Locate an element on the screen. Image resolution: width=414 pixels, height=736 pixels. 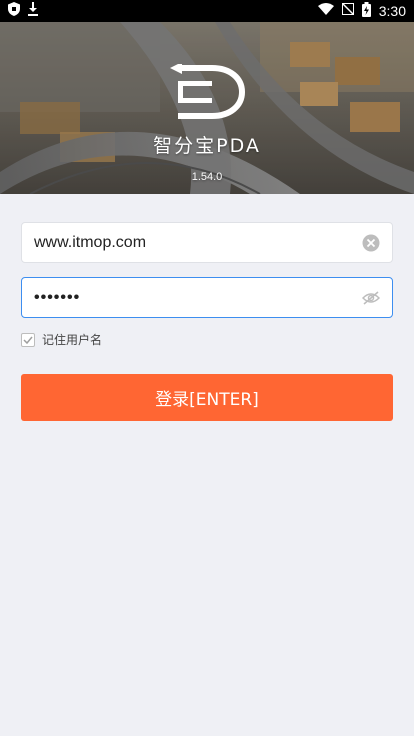
app-brand-name: 智分宝PDA is located at coordinates (207, 146).